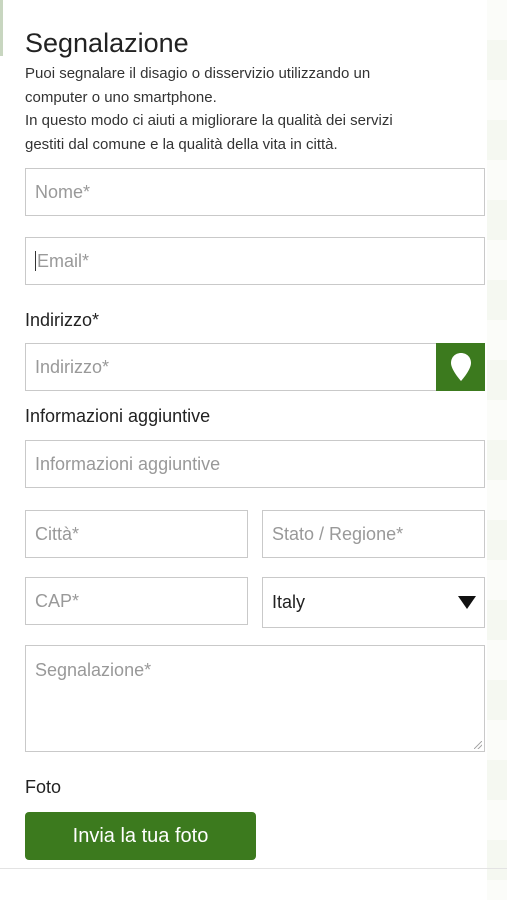 The image size is (507, 900). What do you see at coordinates (136, 534) in the screenshot?
I see `citta-input: Città*` at bounding box center [136, 534].